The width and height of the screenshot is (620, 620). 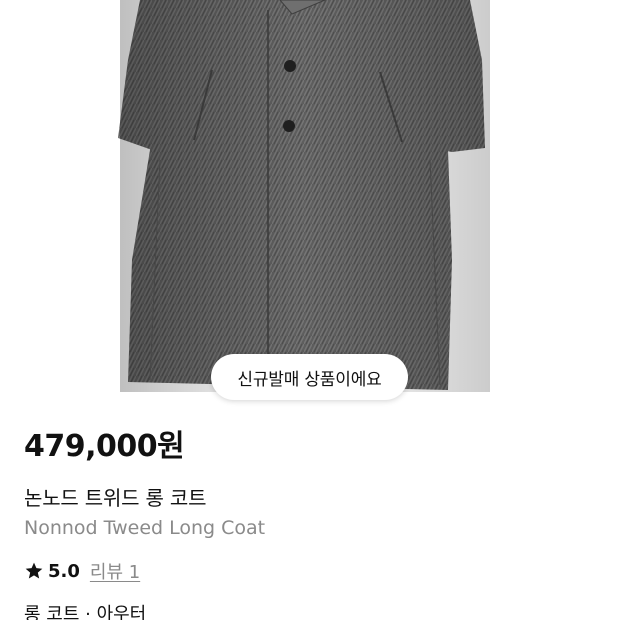 What do you see at coordinates (82, 571) in the screenshot?
I see `rating-row: 5.0 리뷰 1` at bounding box center [82, 571].